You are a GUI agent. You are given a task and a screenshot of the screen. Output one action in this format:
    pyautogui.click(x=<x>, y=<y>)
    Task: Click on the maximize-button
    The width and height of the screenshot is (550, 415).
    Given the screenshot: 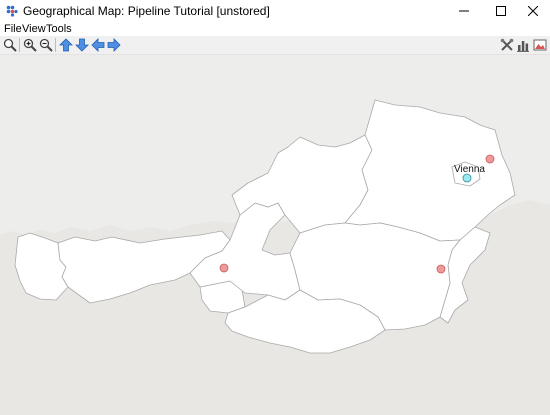 What is the action you would take?
    pyautogui.click(x=501, y=11)
    